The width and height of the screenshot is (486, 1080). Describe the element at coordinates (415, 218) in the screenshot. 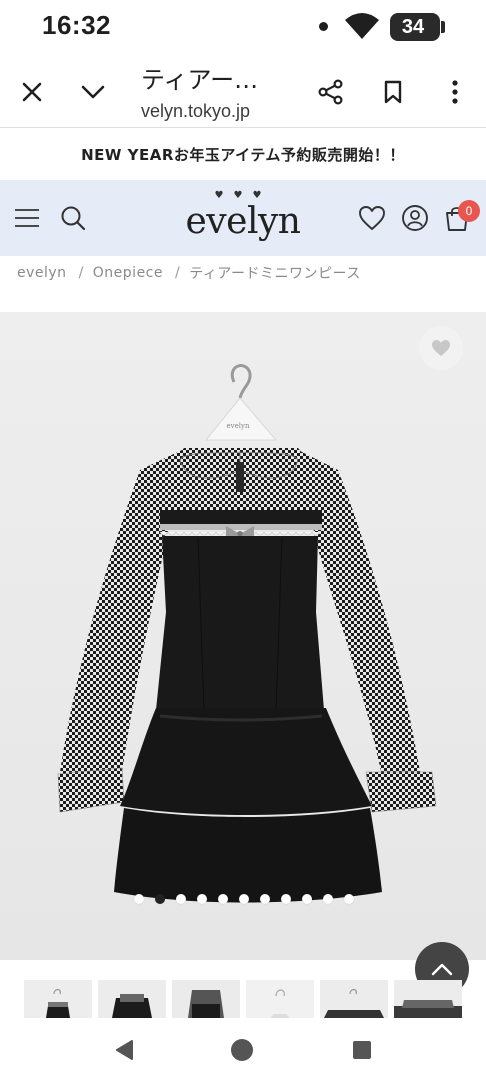

I see `account-icon` at that location.